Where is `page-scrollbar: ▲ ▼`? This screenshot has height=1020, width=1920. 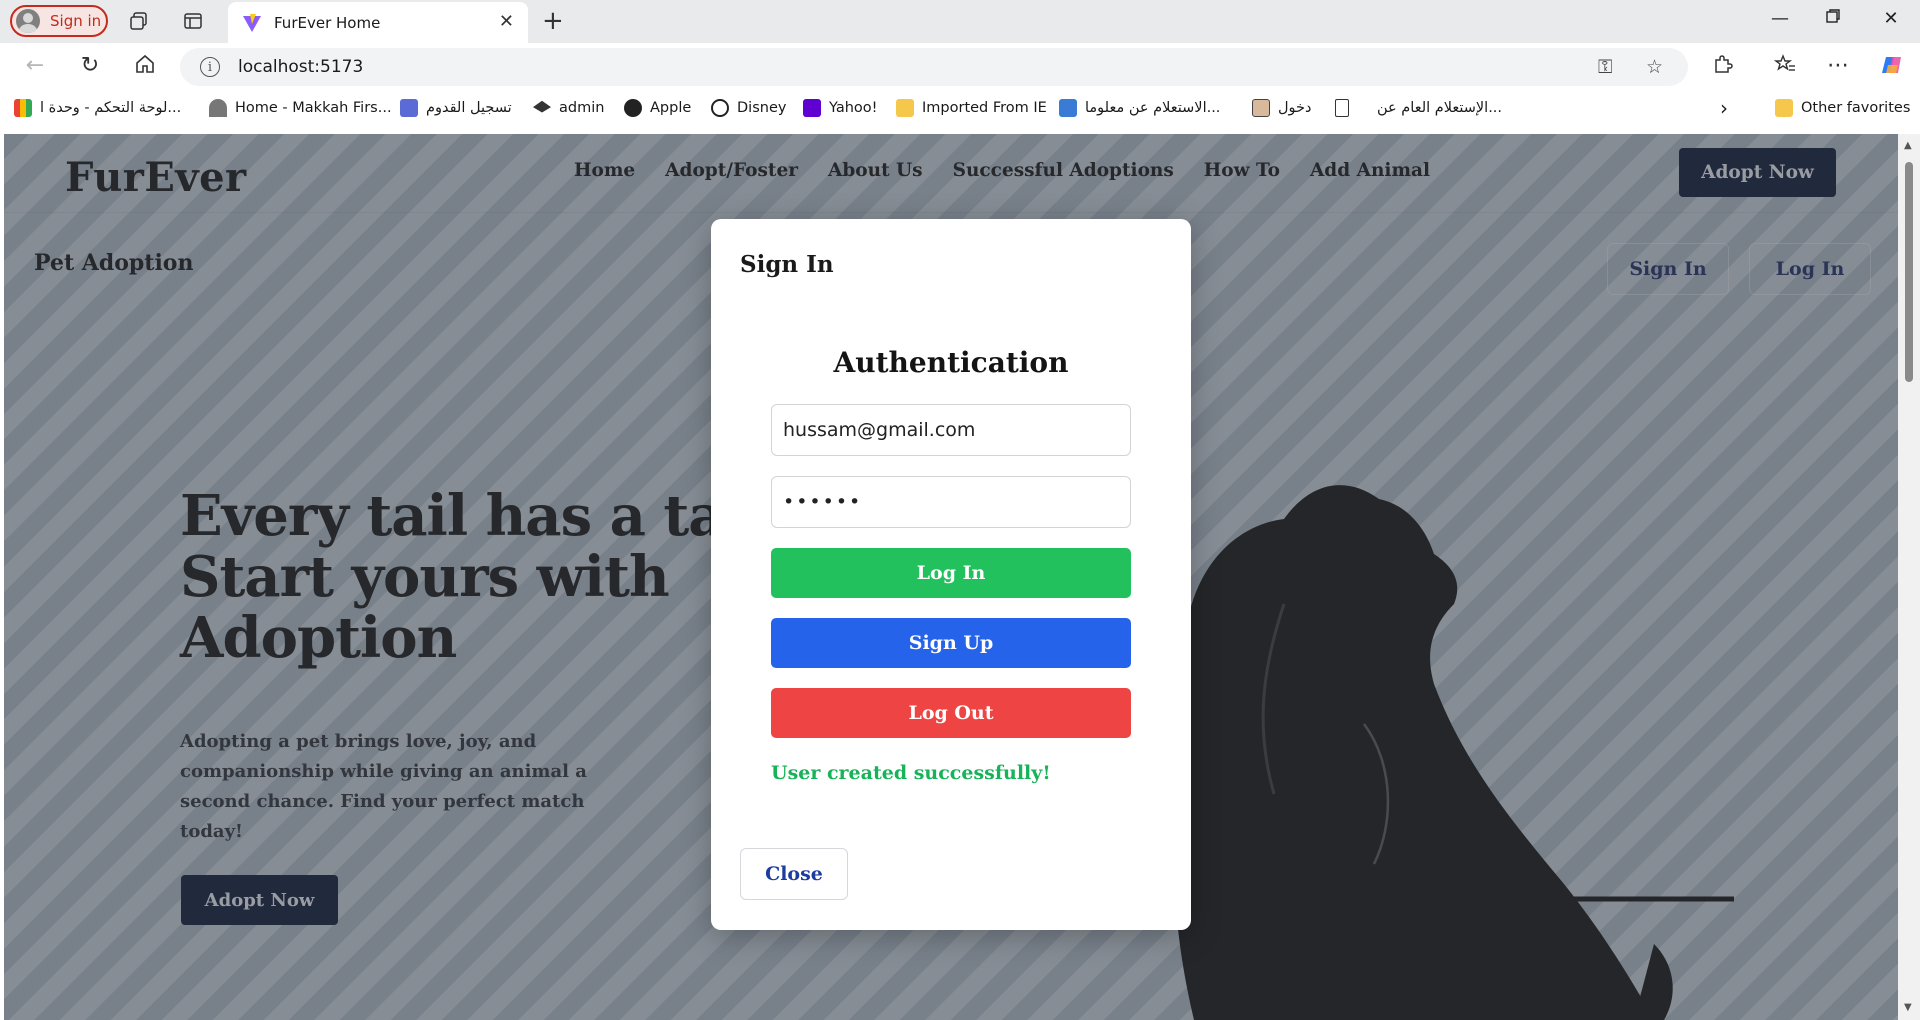
page-scrollbar: ▲ ▼ is located at coordinates (1909, 577).